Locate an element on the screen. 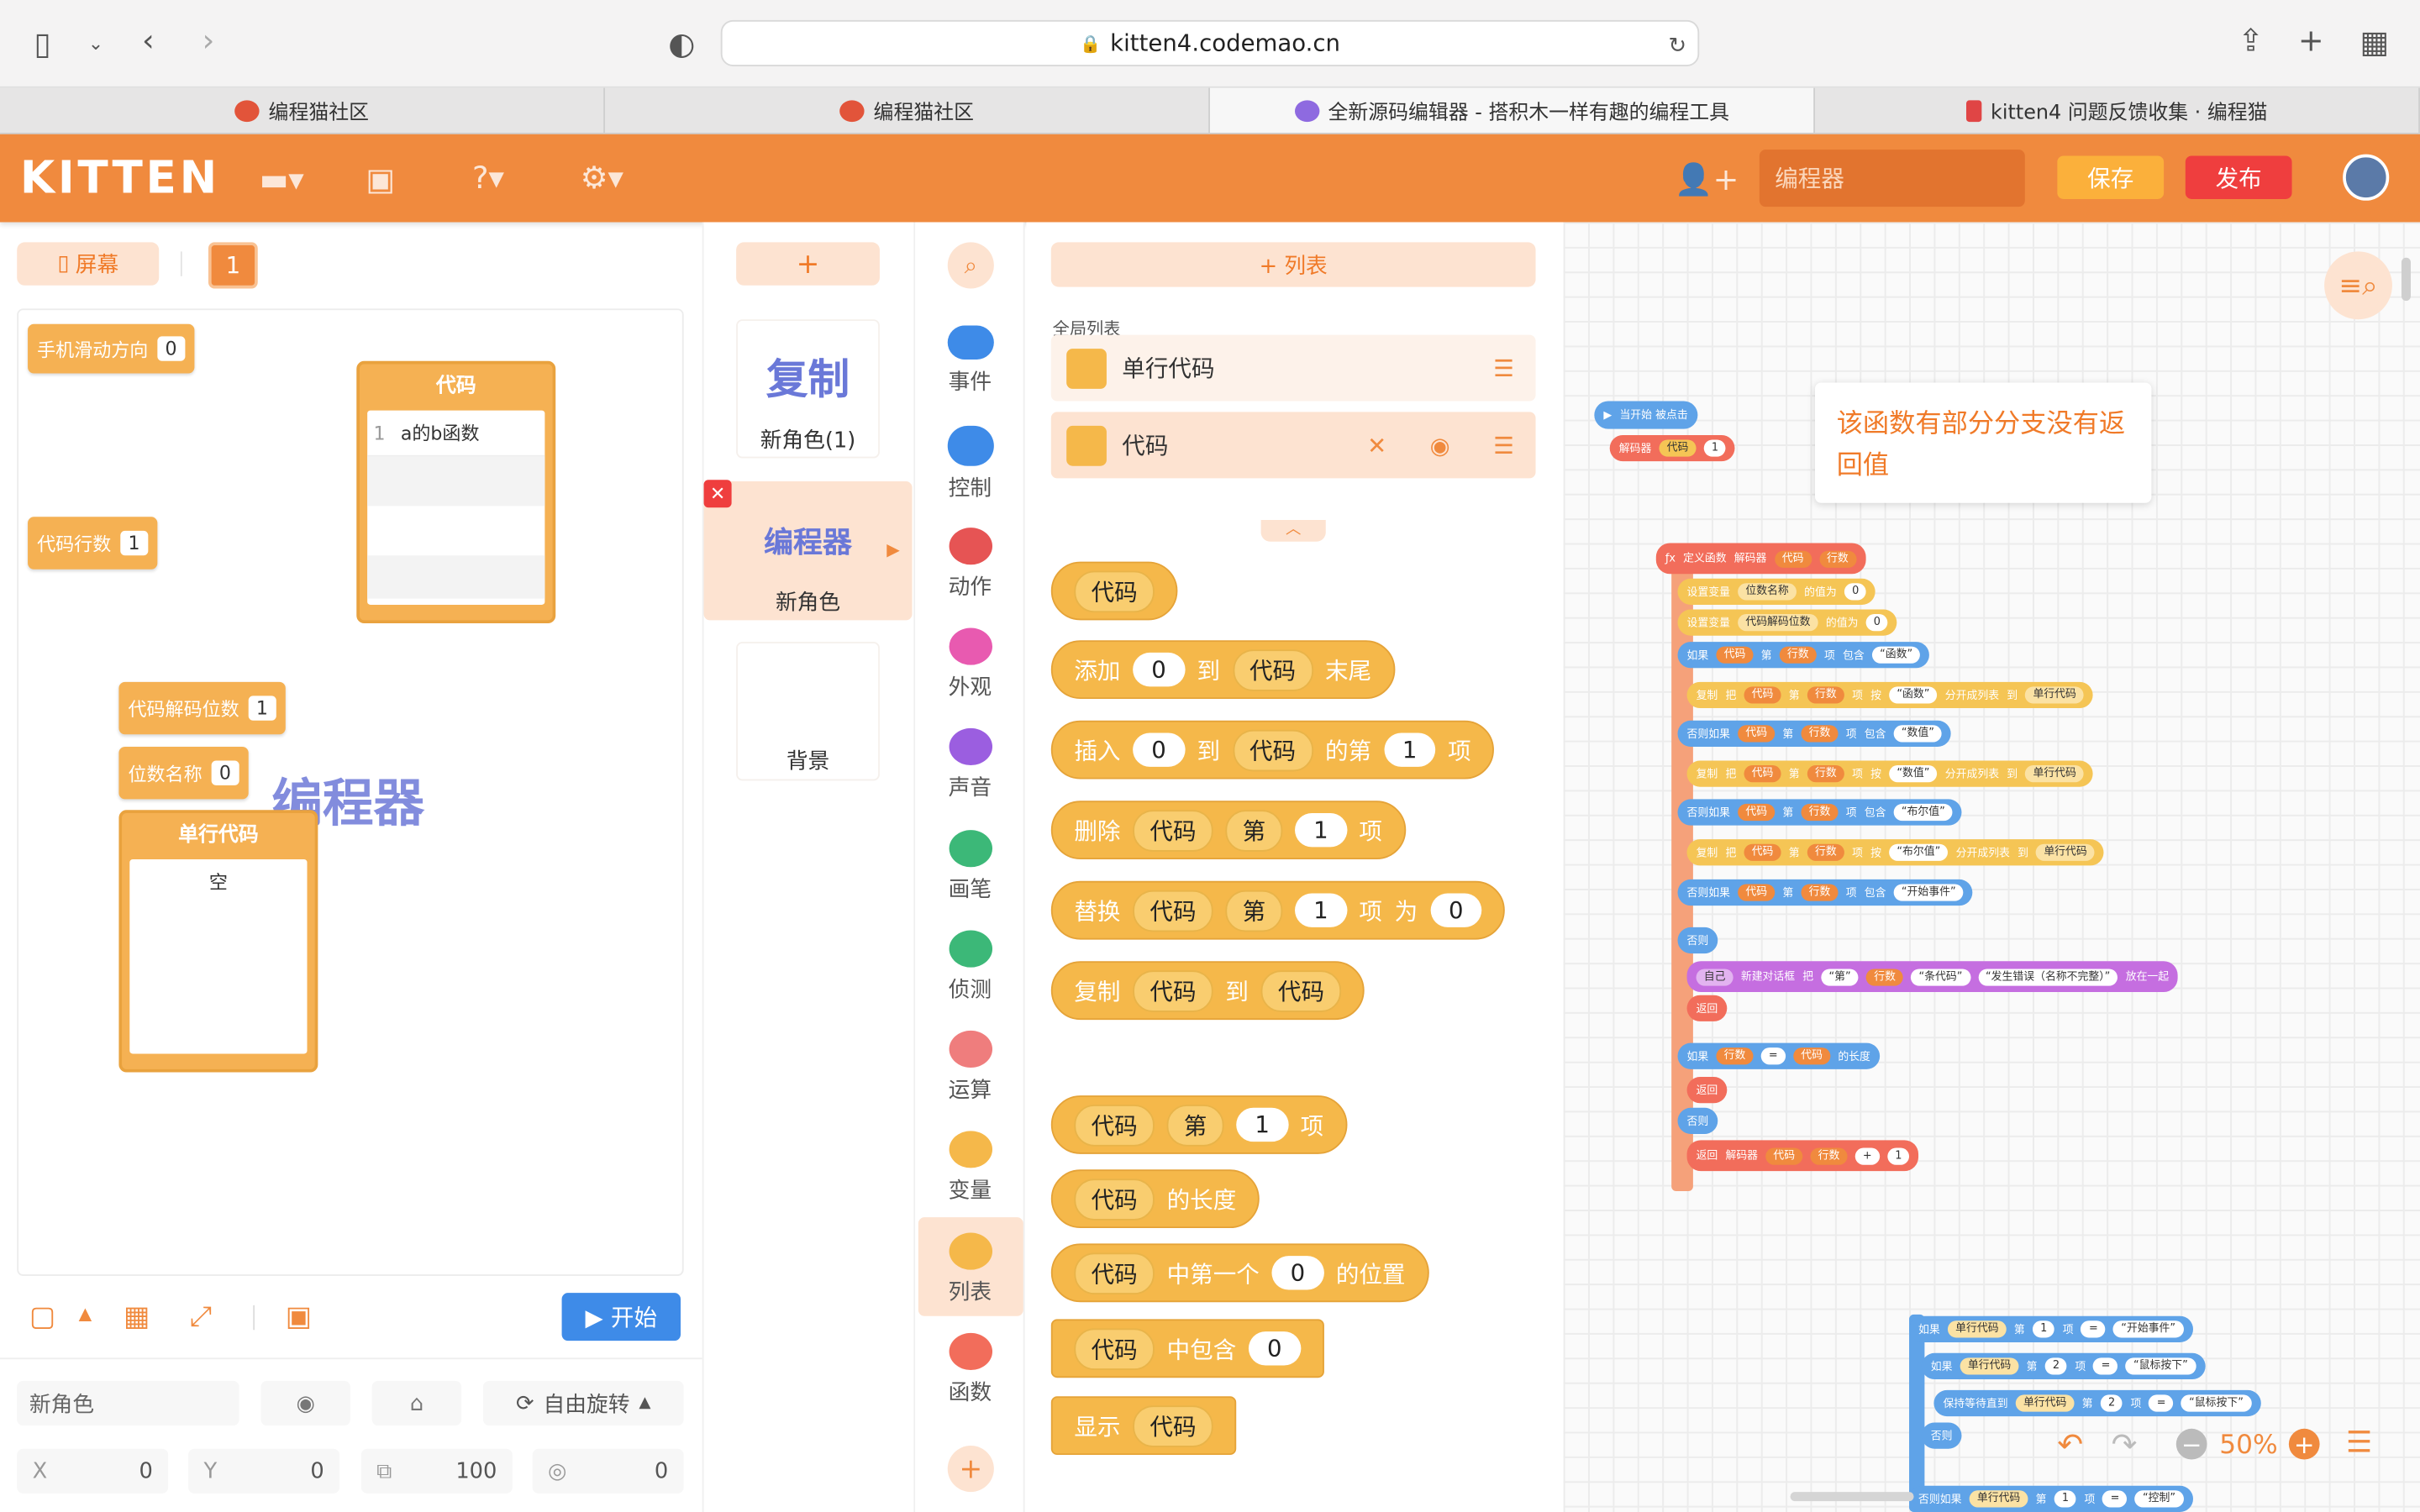 Image resolution: width=2420 pixels, height=1512 pixels. backpack-icon: ▣ is located at coordinates (381, 178).